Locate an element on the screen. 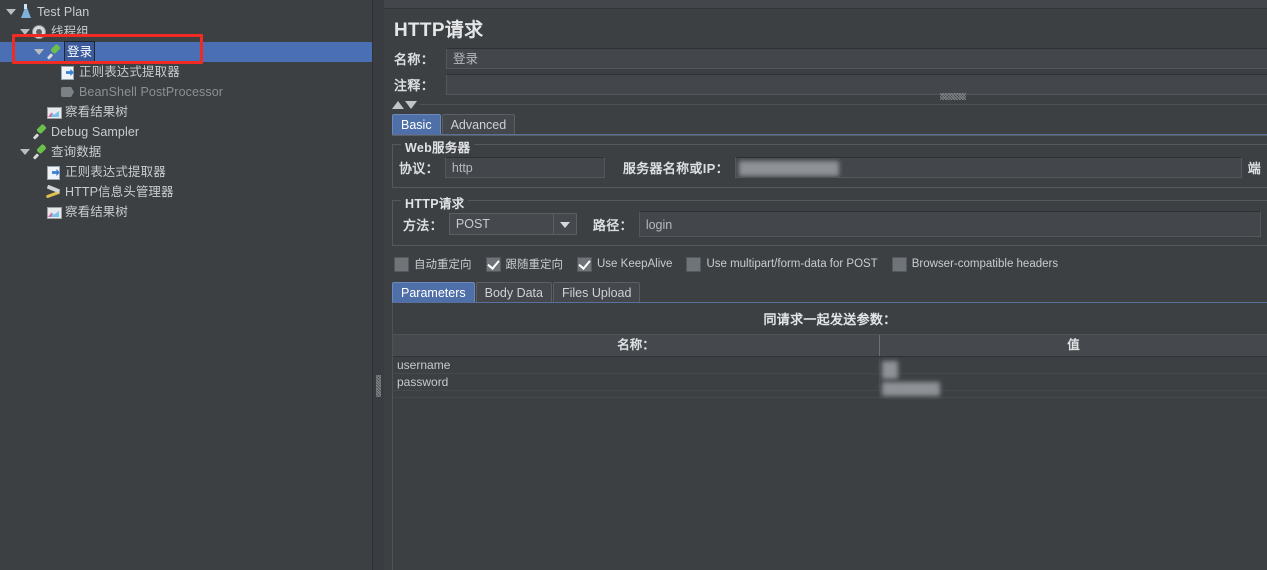 Image resolution: width=1267 pixels, height=570 pixels. parameters-title: 同请求一起发送参数： is located at coordinates (830, 319).